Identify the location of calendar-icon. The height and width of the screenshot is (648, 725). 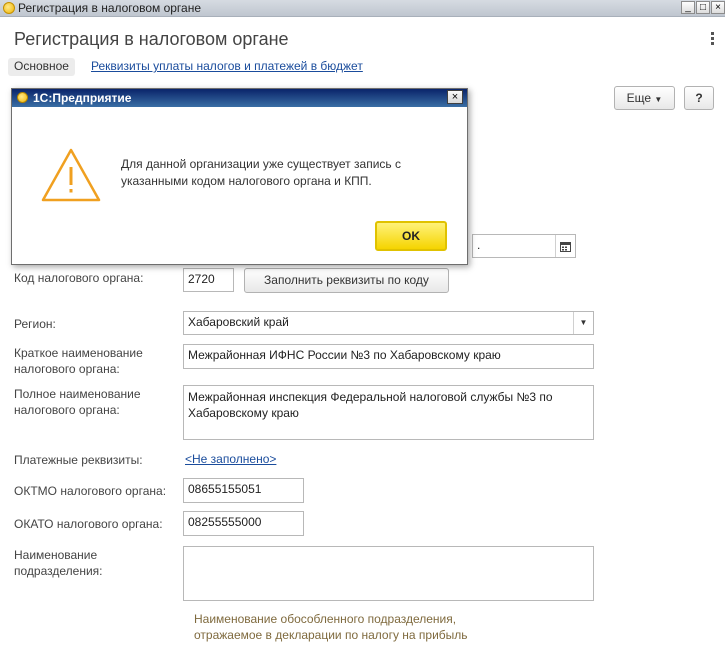
(565, 246).